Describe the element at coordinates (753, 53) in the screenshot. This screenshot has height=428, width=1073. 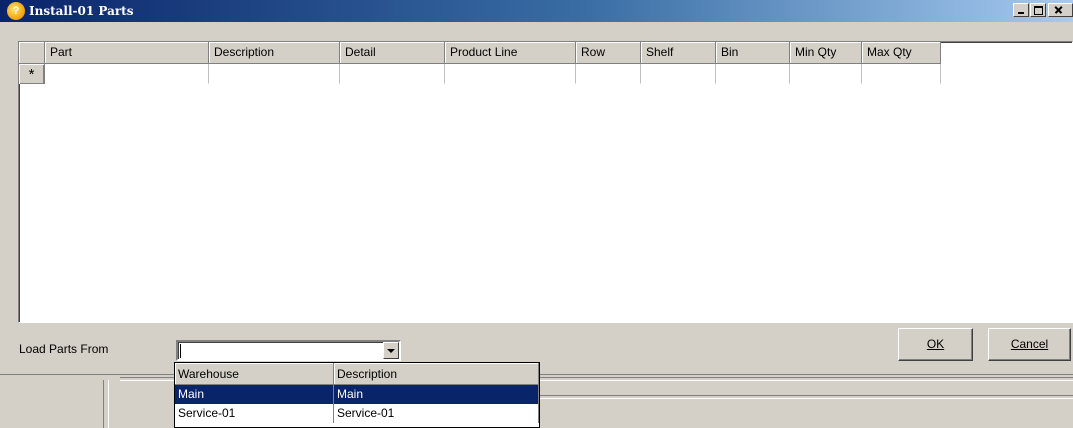
I see `column-header-bin: Bin` at that location.